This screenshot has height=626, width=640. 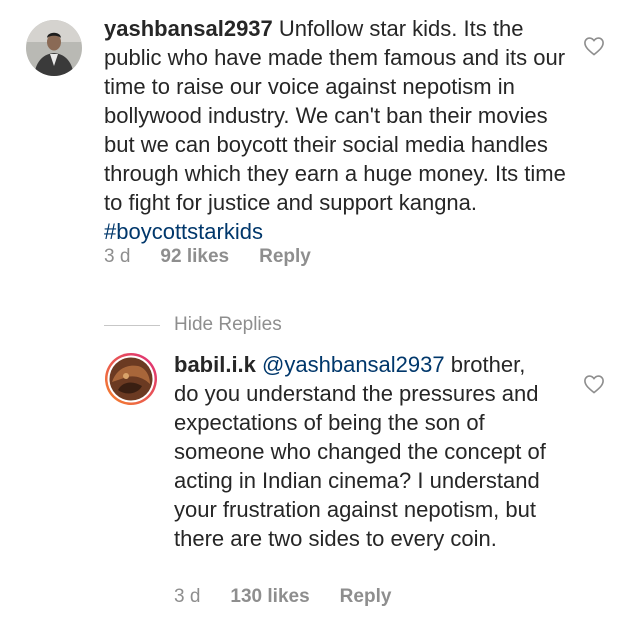 What do you see at coordinates (353, 364) in the screenshot?
I see `mention-link: @yashbansal2937` at bounding box center [353, 364].